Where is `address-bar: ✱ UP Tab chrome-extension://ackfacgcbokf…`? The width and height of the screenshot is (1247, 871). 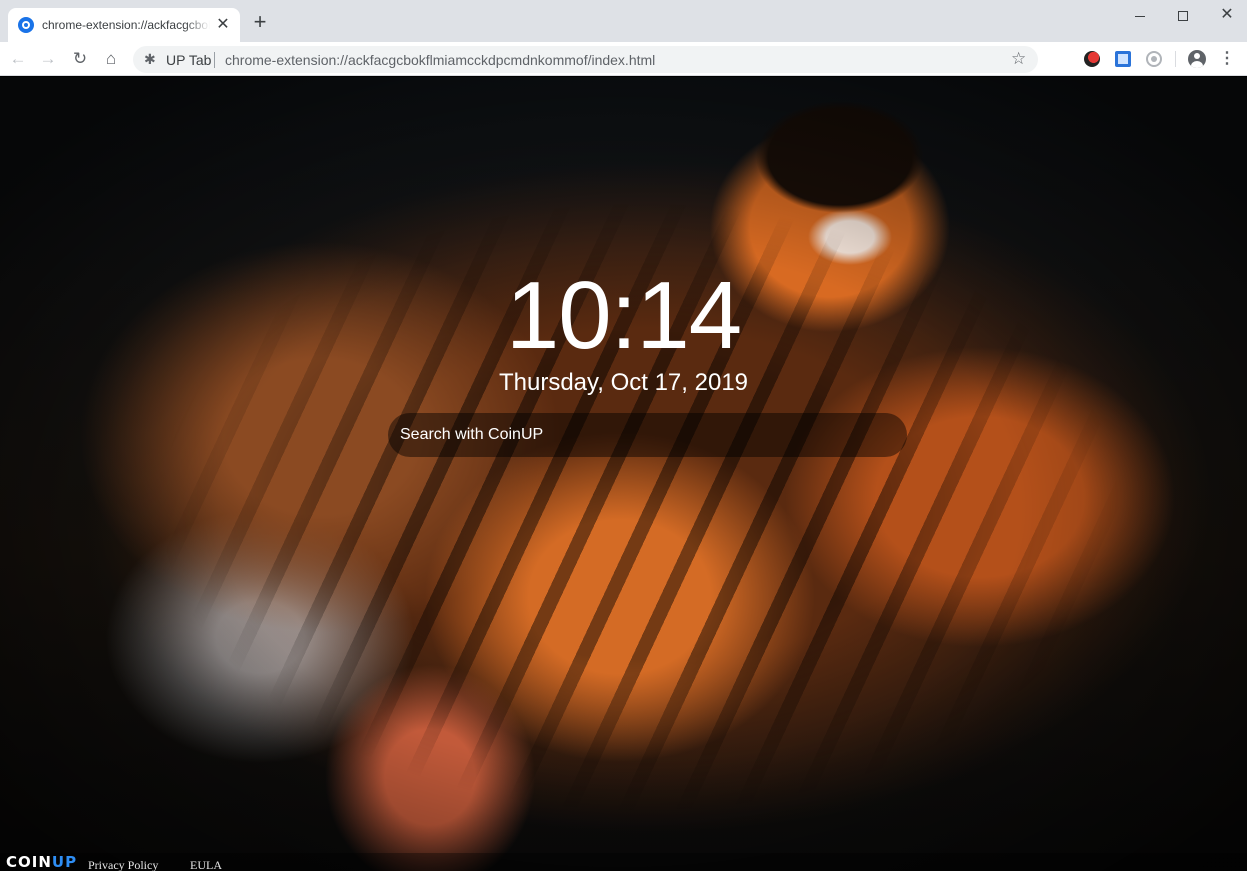 address-bar: ✱ UP Tab chrome-extension://ackfacgcbokf… is located at coordinates (585, 59).